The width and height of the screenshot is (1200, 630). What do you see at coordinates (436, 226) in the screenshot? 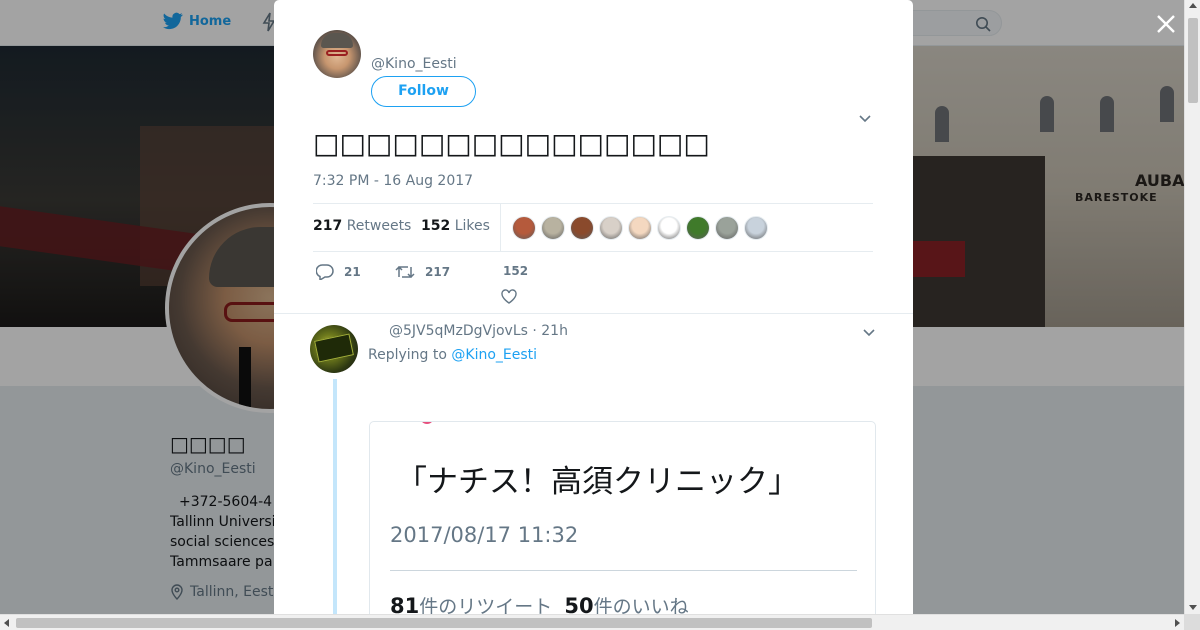
I see `likes-count: 152` at bounding box center [436, 226].